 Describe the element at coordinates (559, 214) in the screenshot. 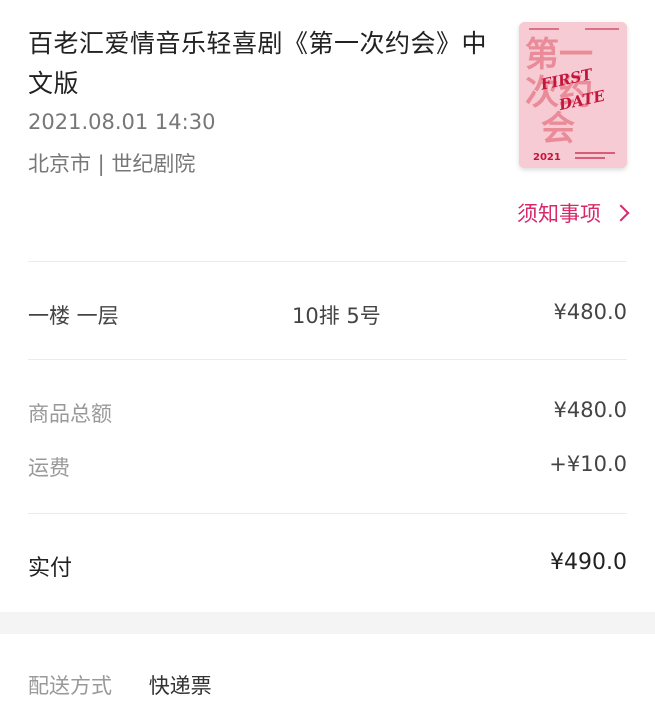

I see `notice-label: 须知事项` at that location.